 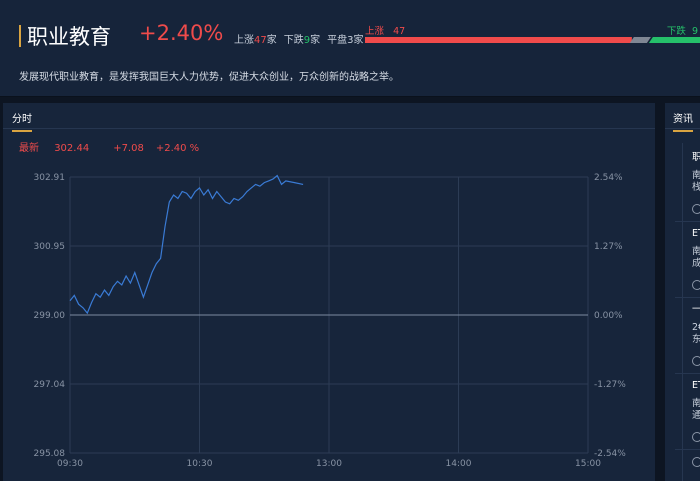 I want to click on stat-down-unit: 家, so click(x=315, y=40).